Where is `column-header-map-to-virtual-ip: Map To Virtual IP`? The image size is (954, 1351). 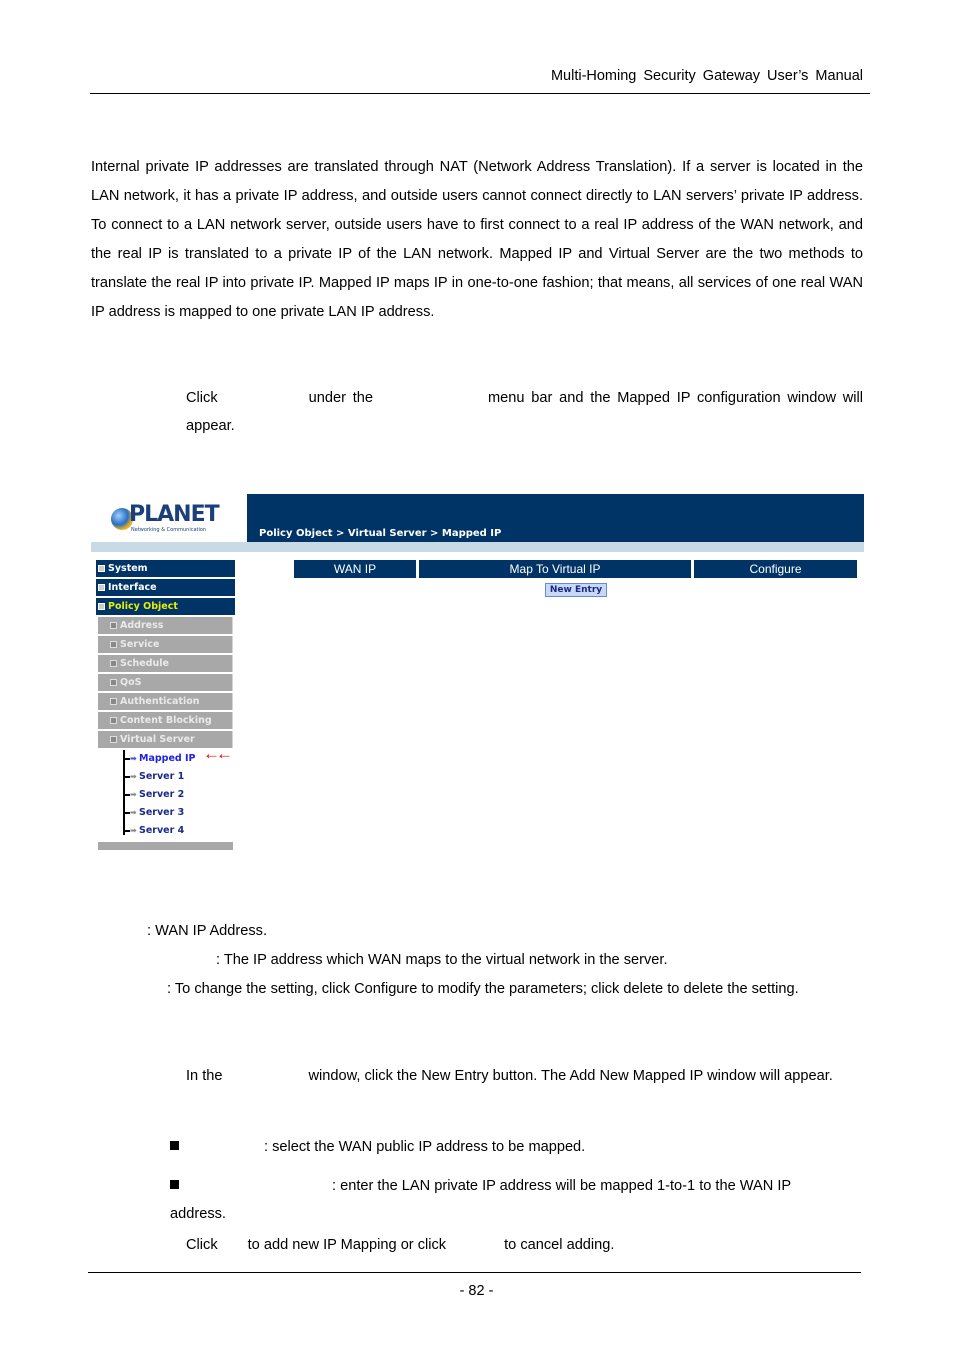
column-header-map-to-virtual-ip: Map To Virtual IP is located at coordinates (555, 569).